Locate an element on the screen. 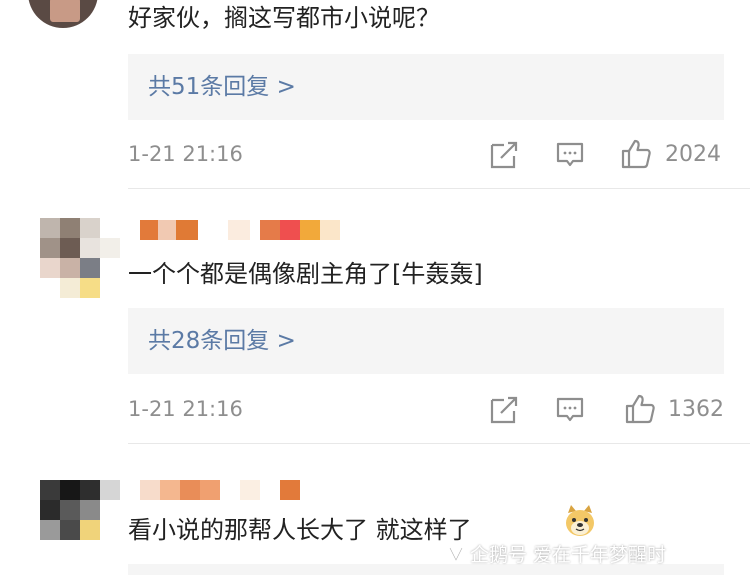 This screenshot has height=575, width=750. view-replies-label: 共51条回复 > is located at coordinates (222, 87).